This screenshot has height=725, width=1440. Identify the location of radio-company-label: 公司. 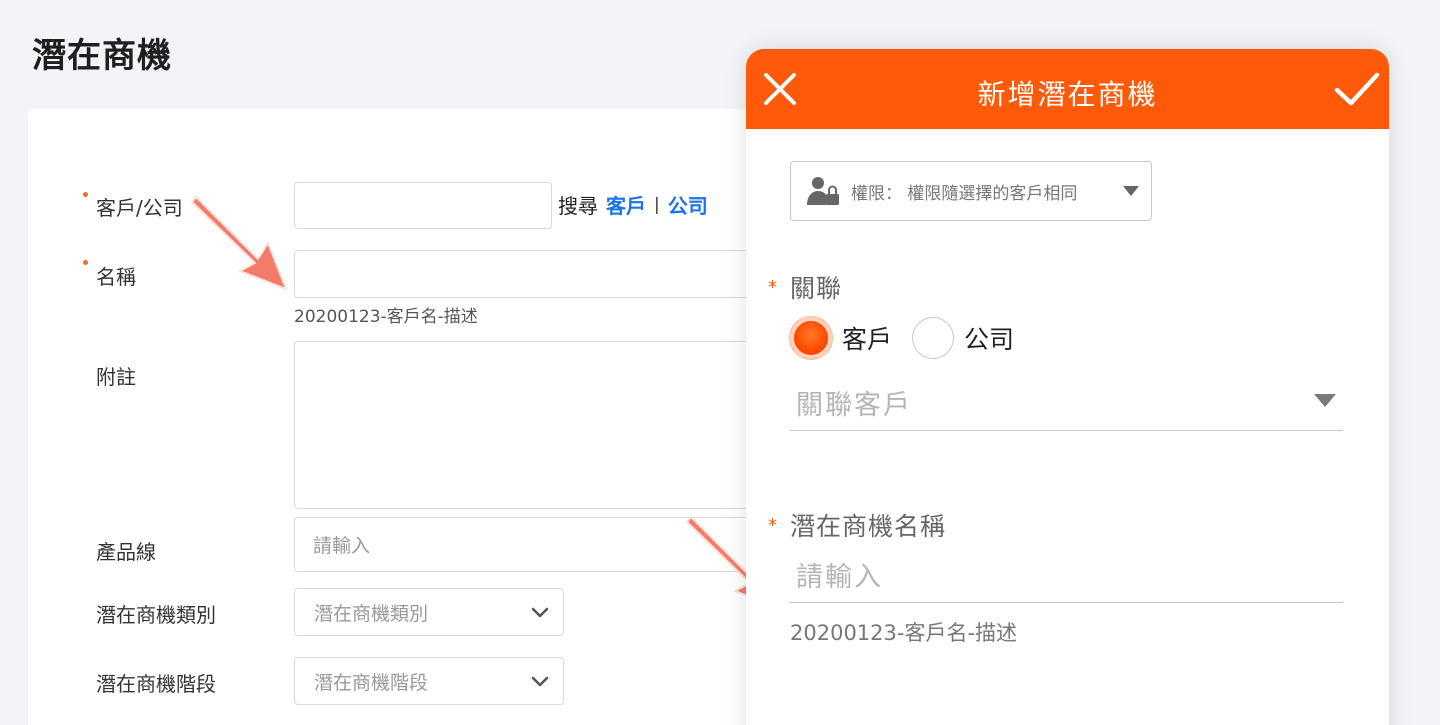
(989, 339).